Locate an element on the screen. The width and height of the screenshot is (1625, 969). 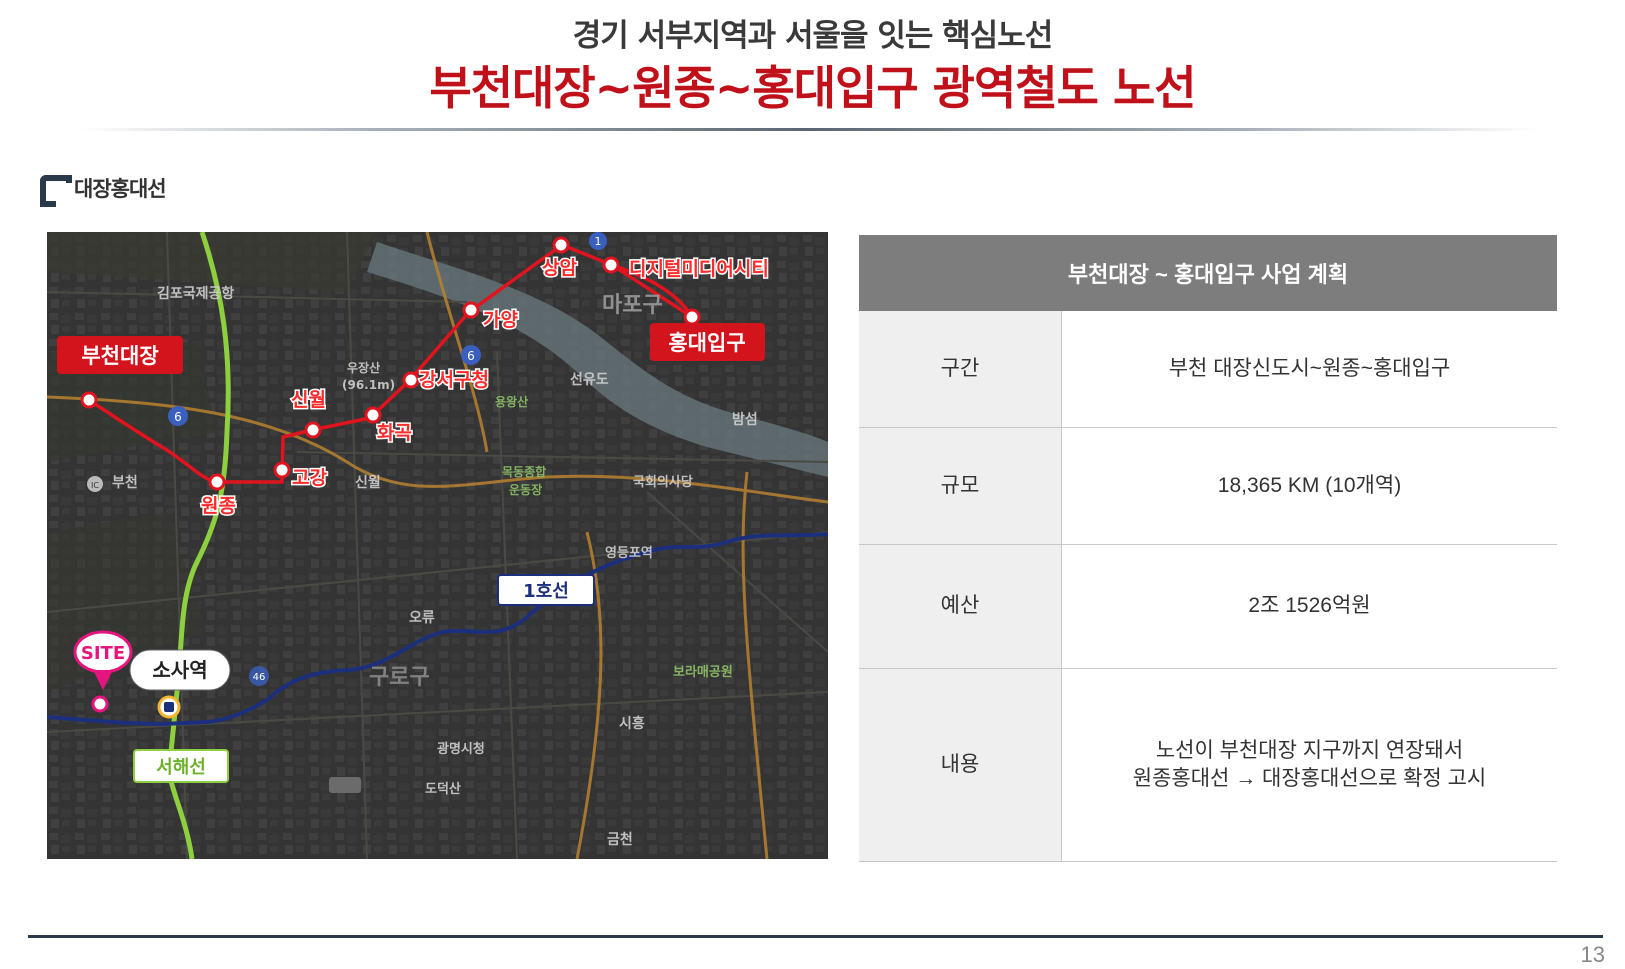
station-dot-wonjong is located at coordinates (217, 482).